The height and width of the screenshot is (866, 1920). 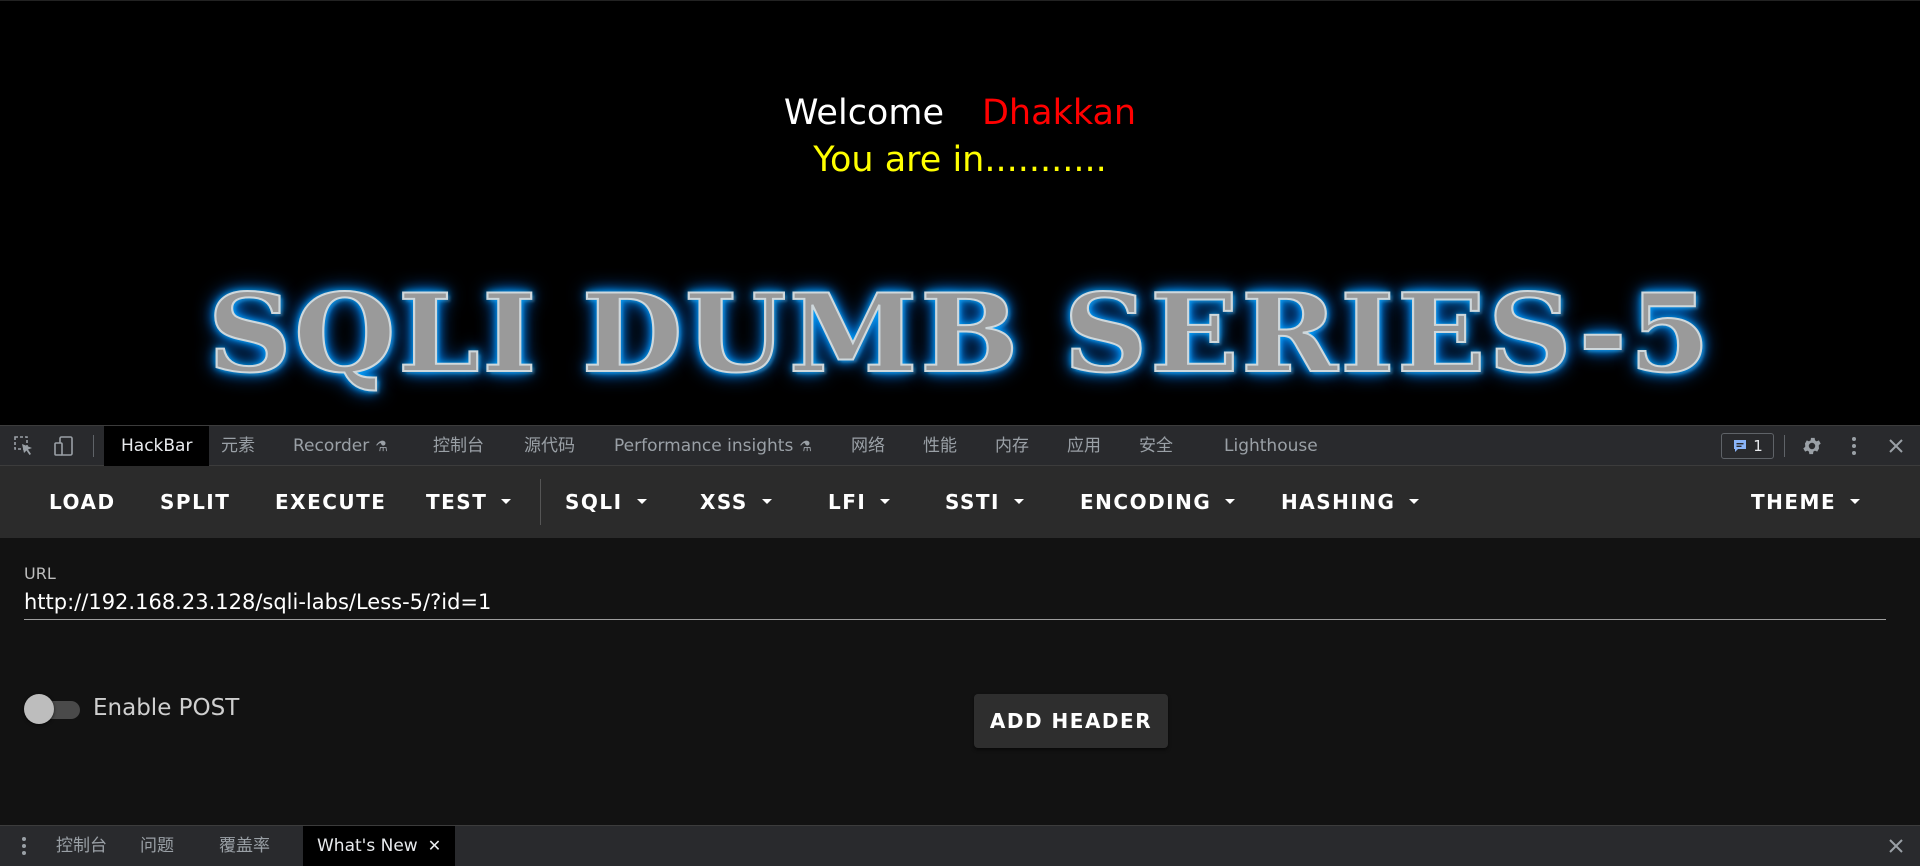 What do you see at coordinates (863, 113) in the screenshot?
I see `welcome-text: Welcome` at bounding box center [863, 113].